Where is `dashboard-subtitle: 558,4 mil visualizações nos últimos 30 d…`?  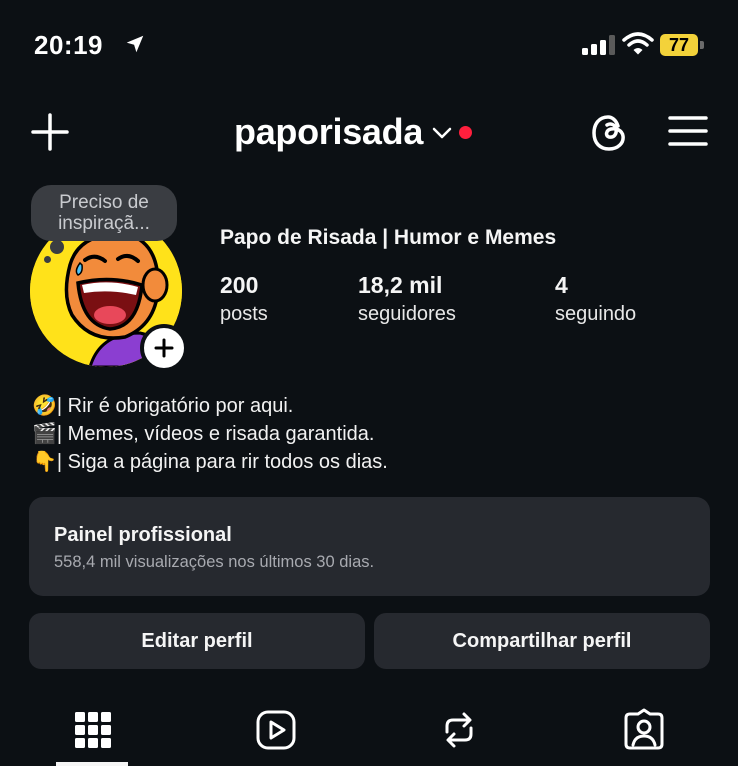
dashboard-subtitle: 558,4 mil visualizações nos últimos 30 d… is located at coordinates (214, 562).